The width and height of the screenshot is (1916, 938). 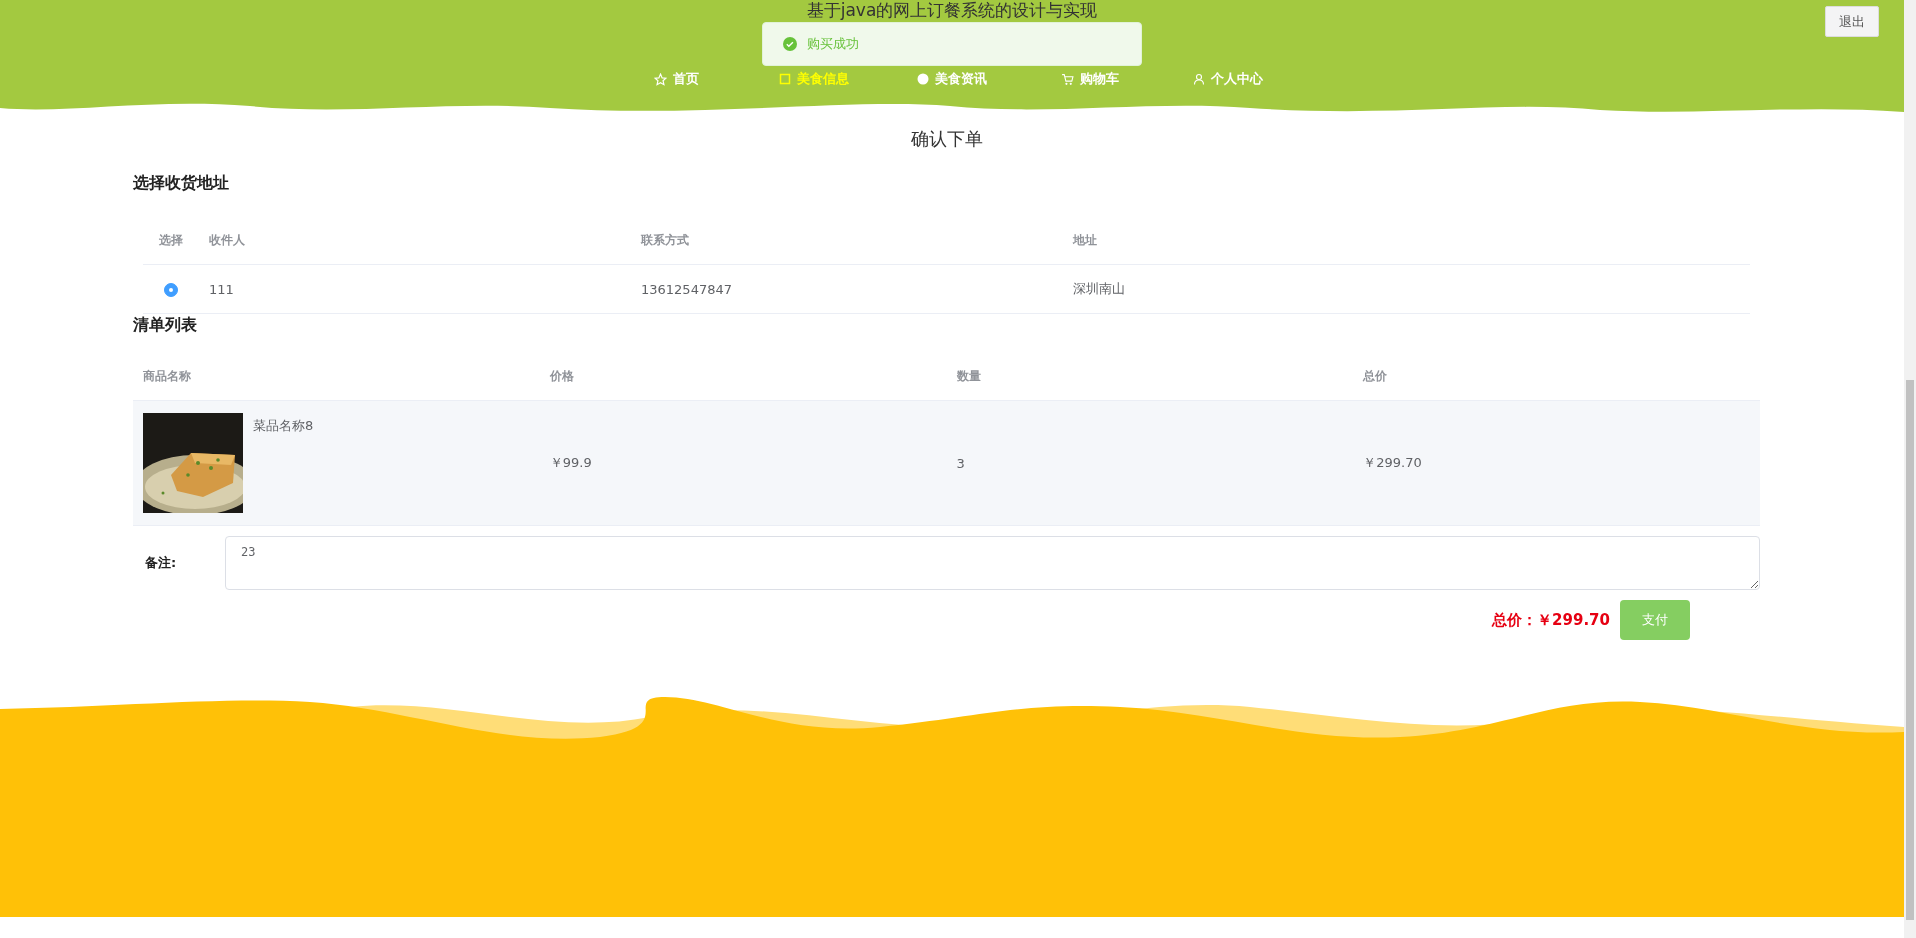 What do you see at coordinates (283, 426) in the screenshot?
I see `dish-name: 菜品名称8` at bounding box center [283, 426].